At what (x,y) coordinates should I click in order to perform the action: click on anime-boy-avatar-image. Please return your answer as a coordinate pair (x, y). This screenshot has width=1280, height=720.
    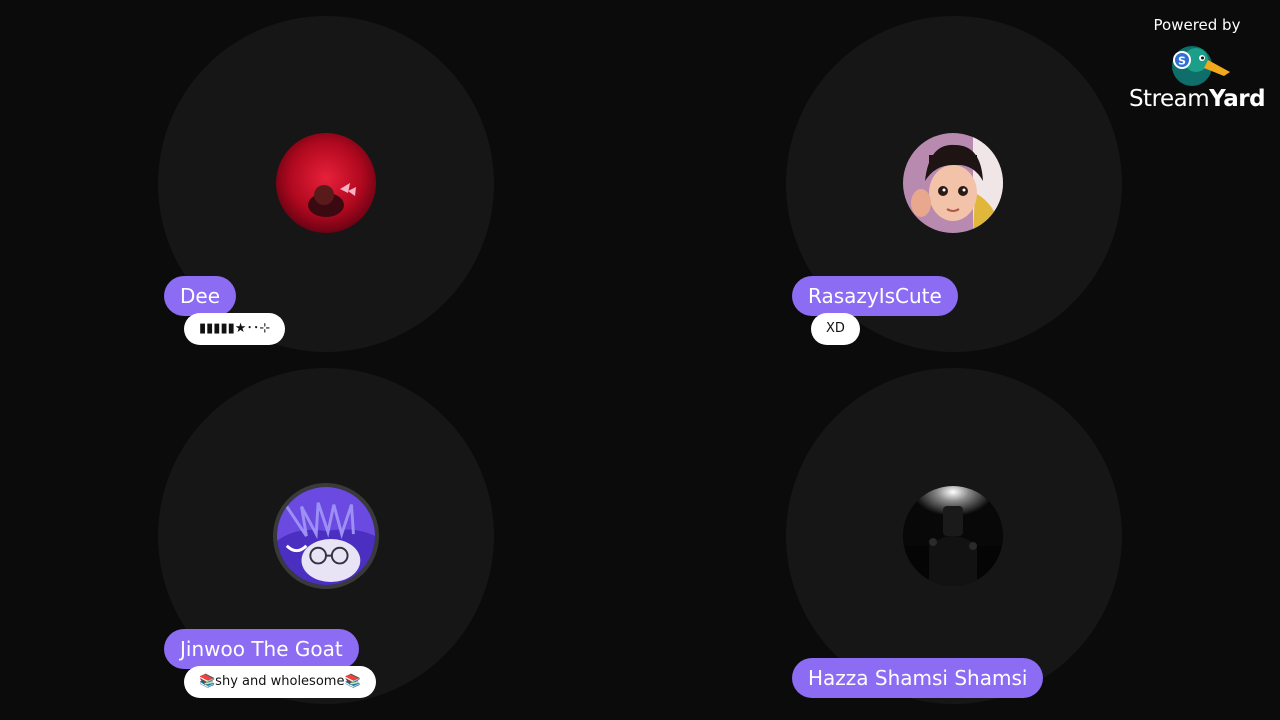
    Looking at the image, I should click on (326, 536).